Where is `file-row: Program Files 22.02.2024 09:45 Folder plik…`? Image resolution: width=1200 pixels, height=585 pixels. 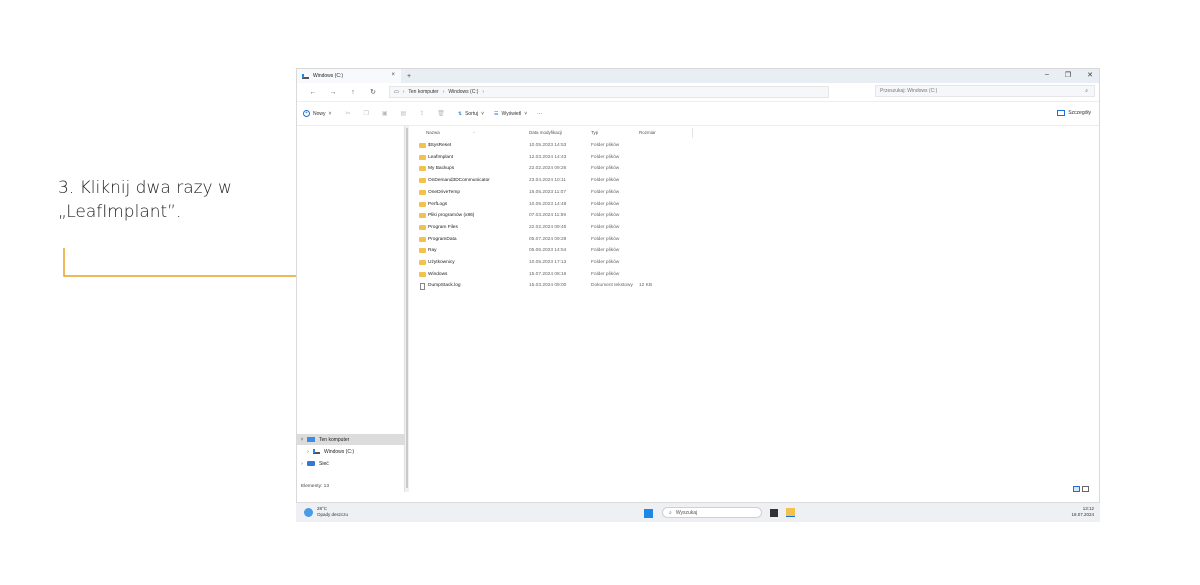 file-row: Program Files 22.02.2024 09:45 Folder plik… is located at coordinates (563, 227).